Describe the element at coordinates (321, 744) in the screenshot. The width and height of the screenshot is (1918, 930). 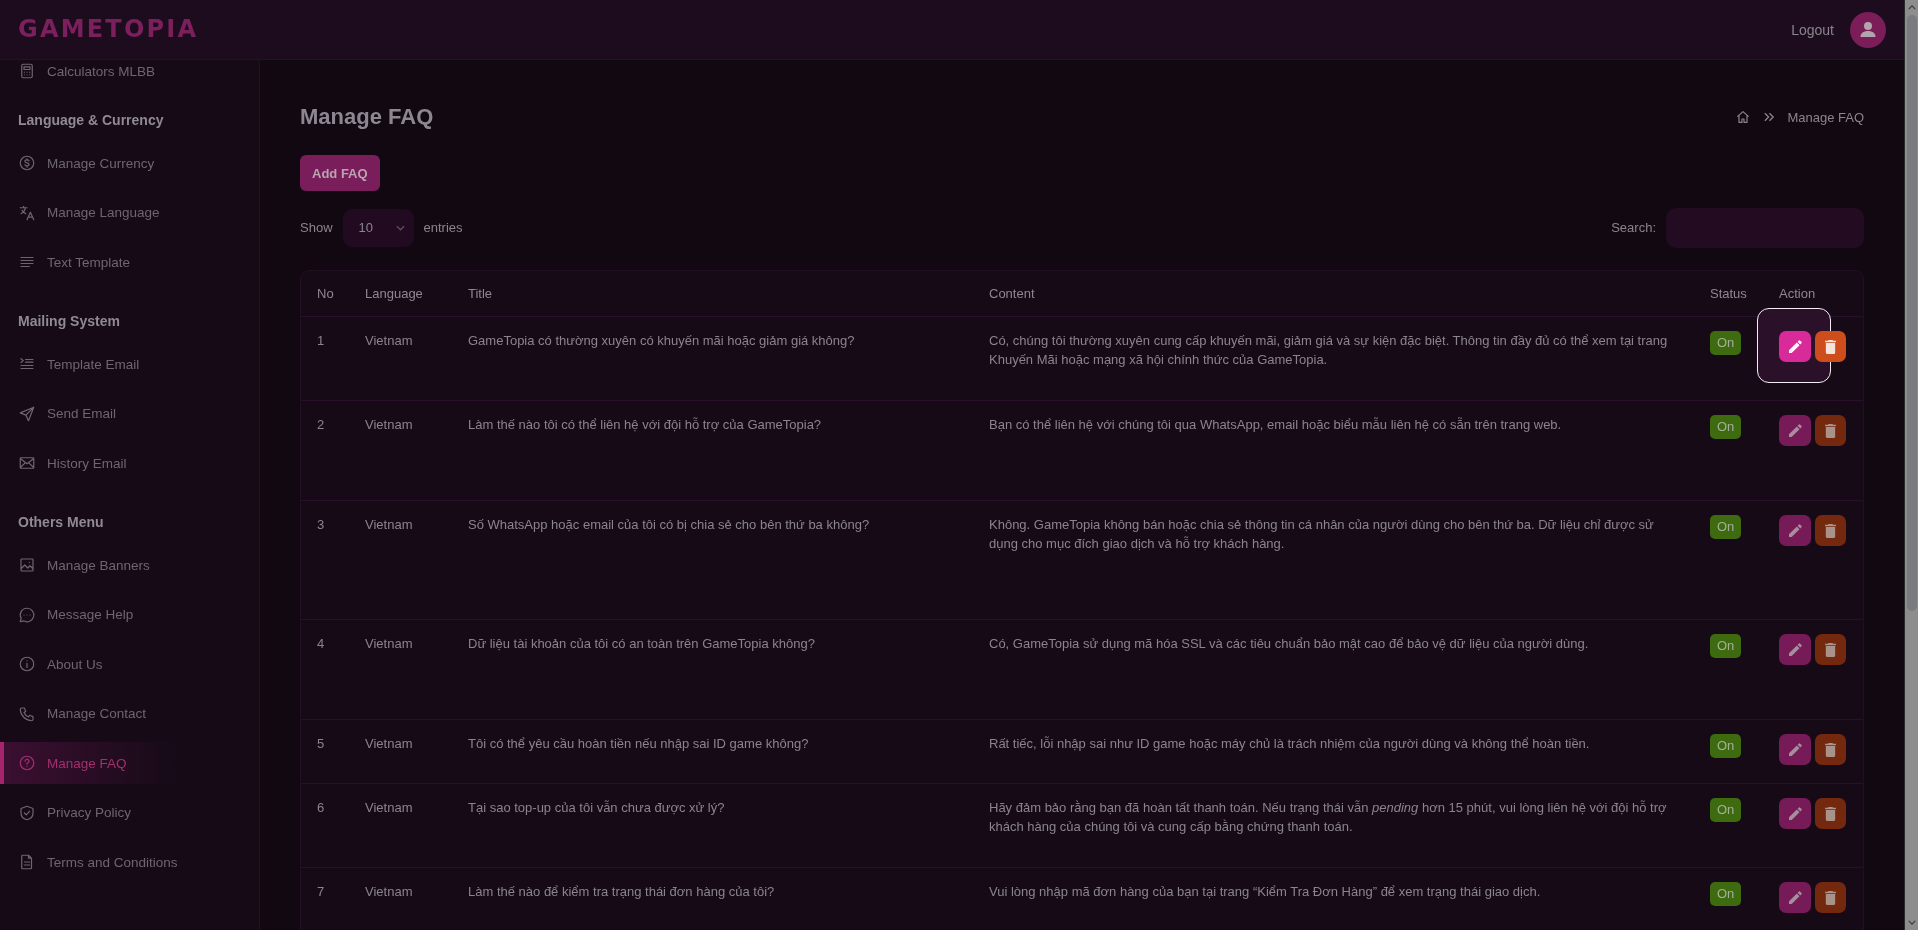
I see `table-cell-text: 5` at that location.